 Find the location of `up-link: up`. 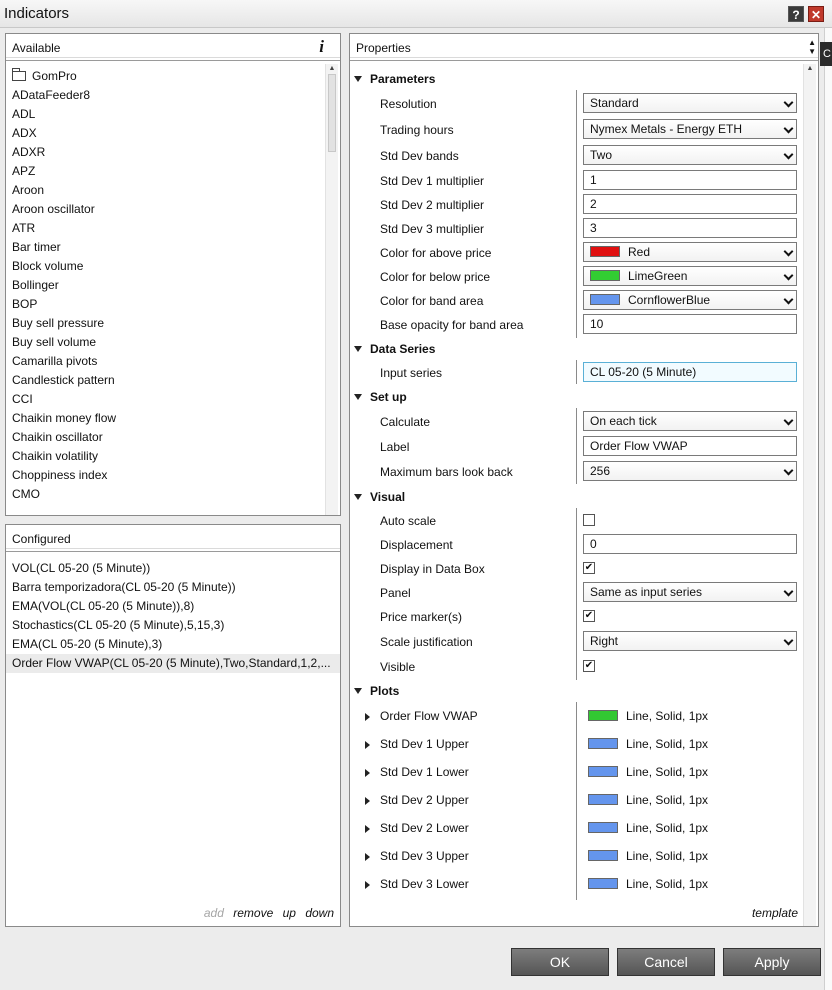

up-link: up is located at coordinates (289, 913).